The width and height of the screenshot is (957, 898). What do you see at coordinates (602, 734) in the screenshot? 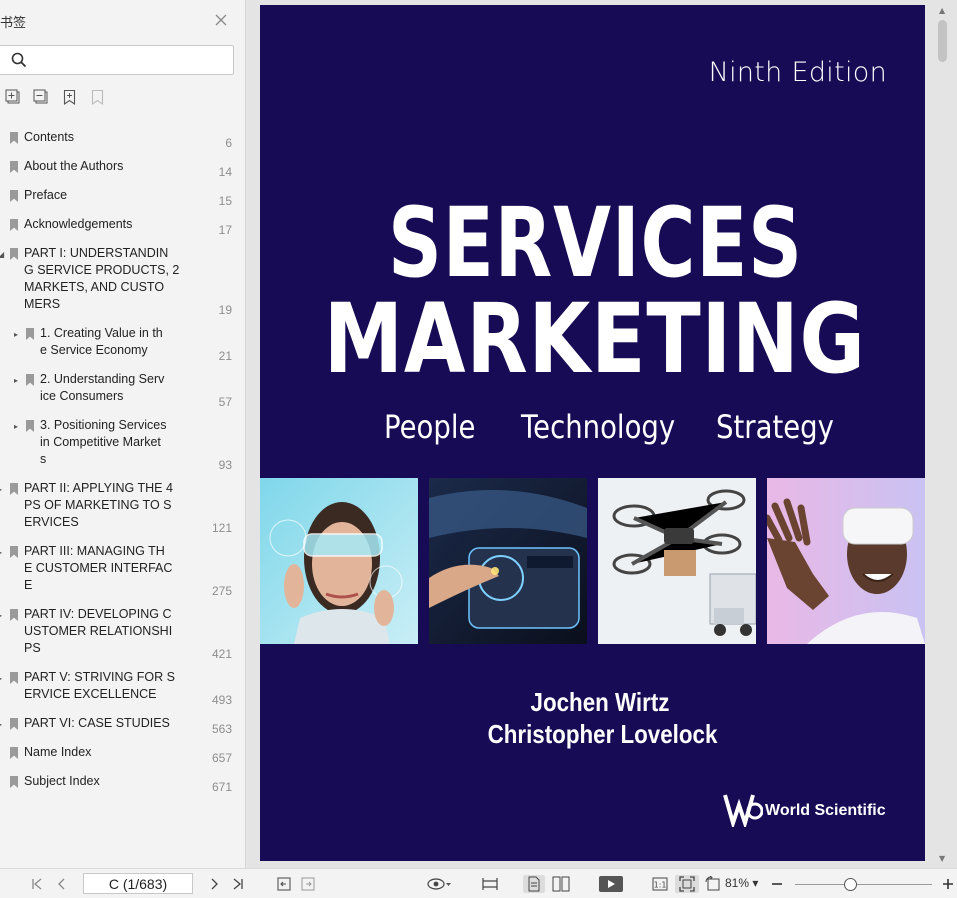
I see `cover-author-2: Christopher Lovelock` at bounding box center [602, 734].